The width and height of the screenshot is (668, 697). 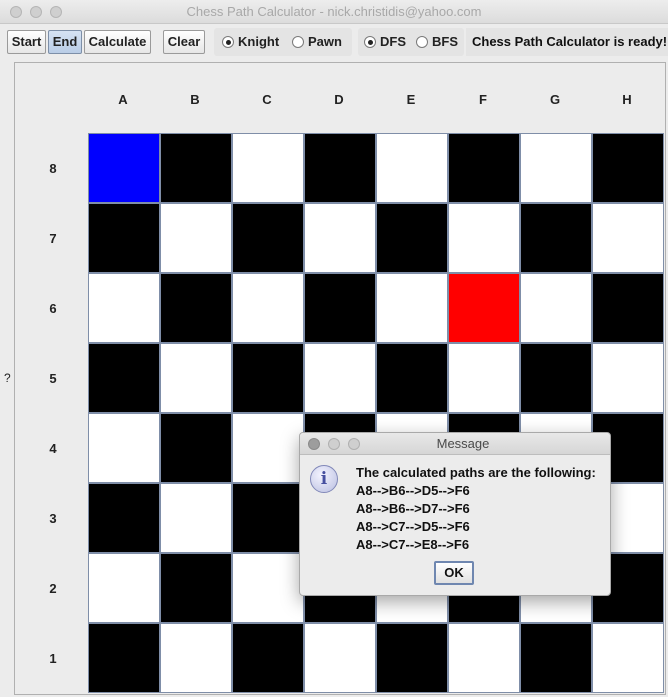 I want to click on knight-radio: Knight, so click(x=250, y=43).